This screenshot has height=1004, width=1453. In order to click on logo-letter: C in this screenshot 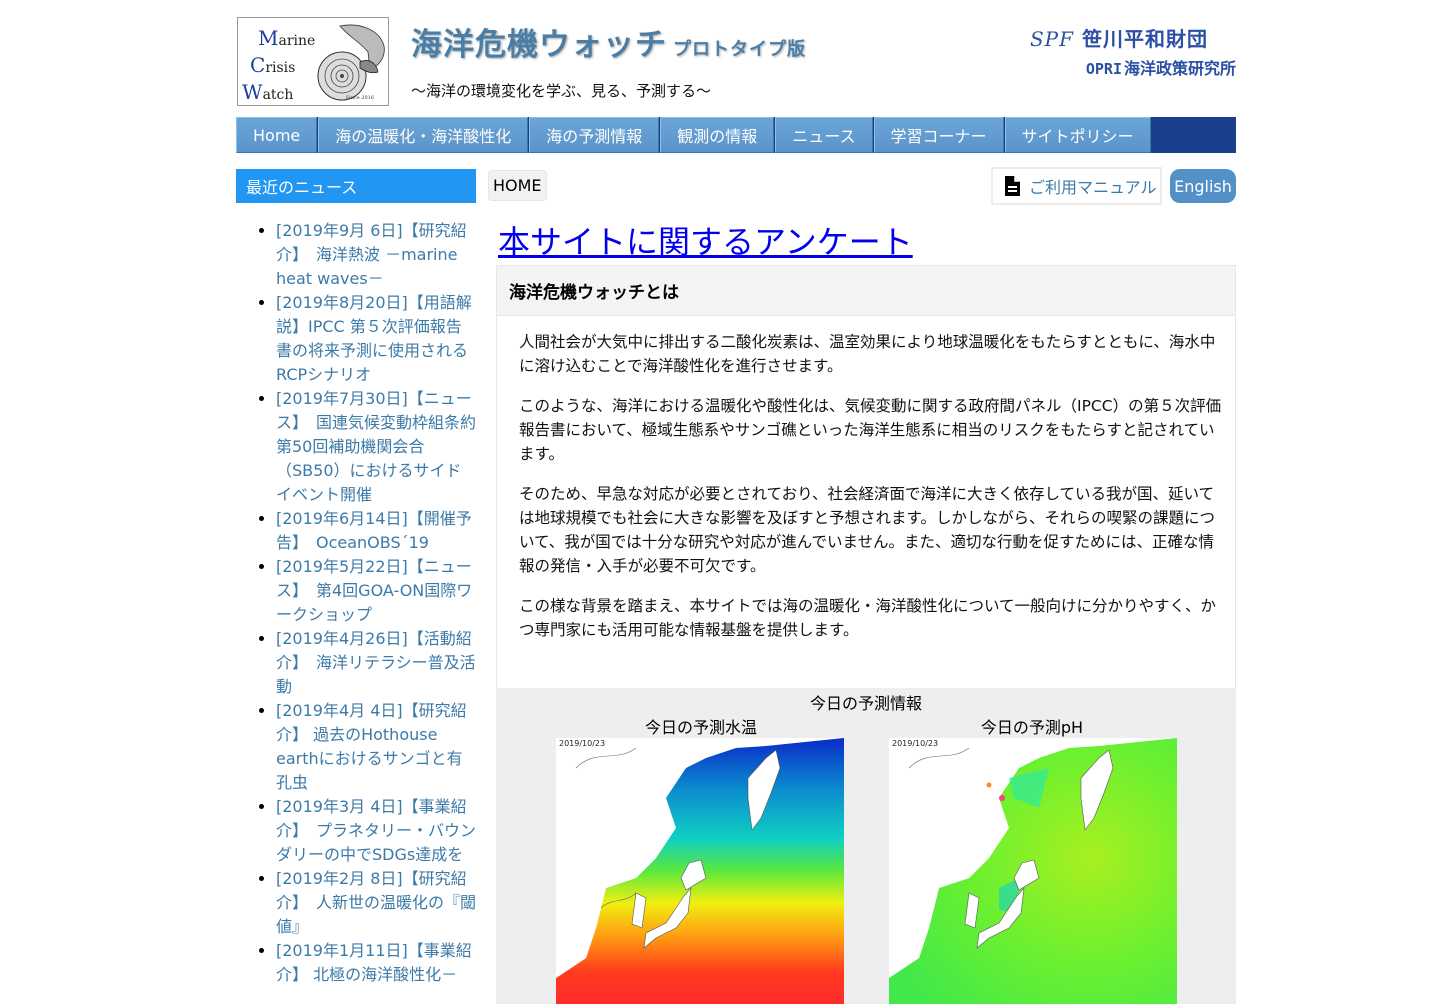, I will do `click(258, 65)`.